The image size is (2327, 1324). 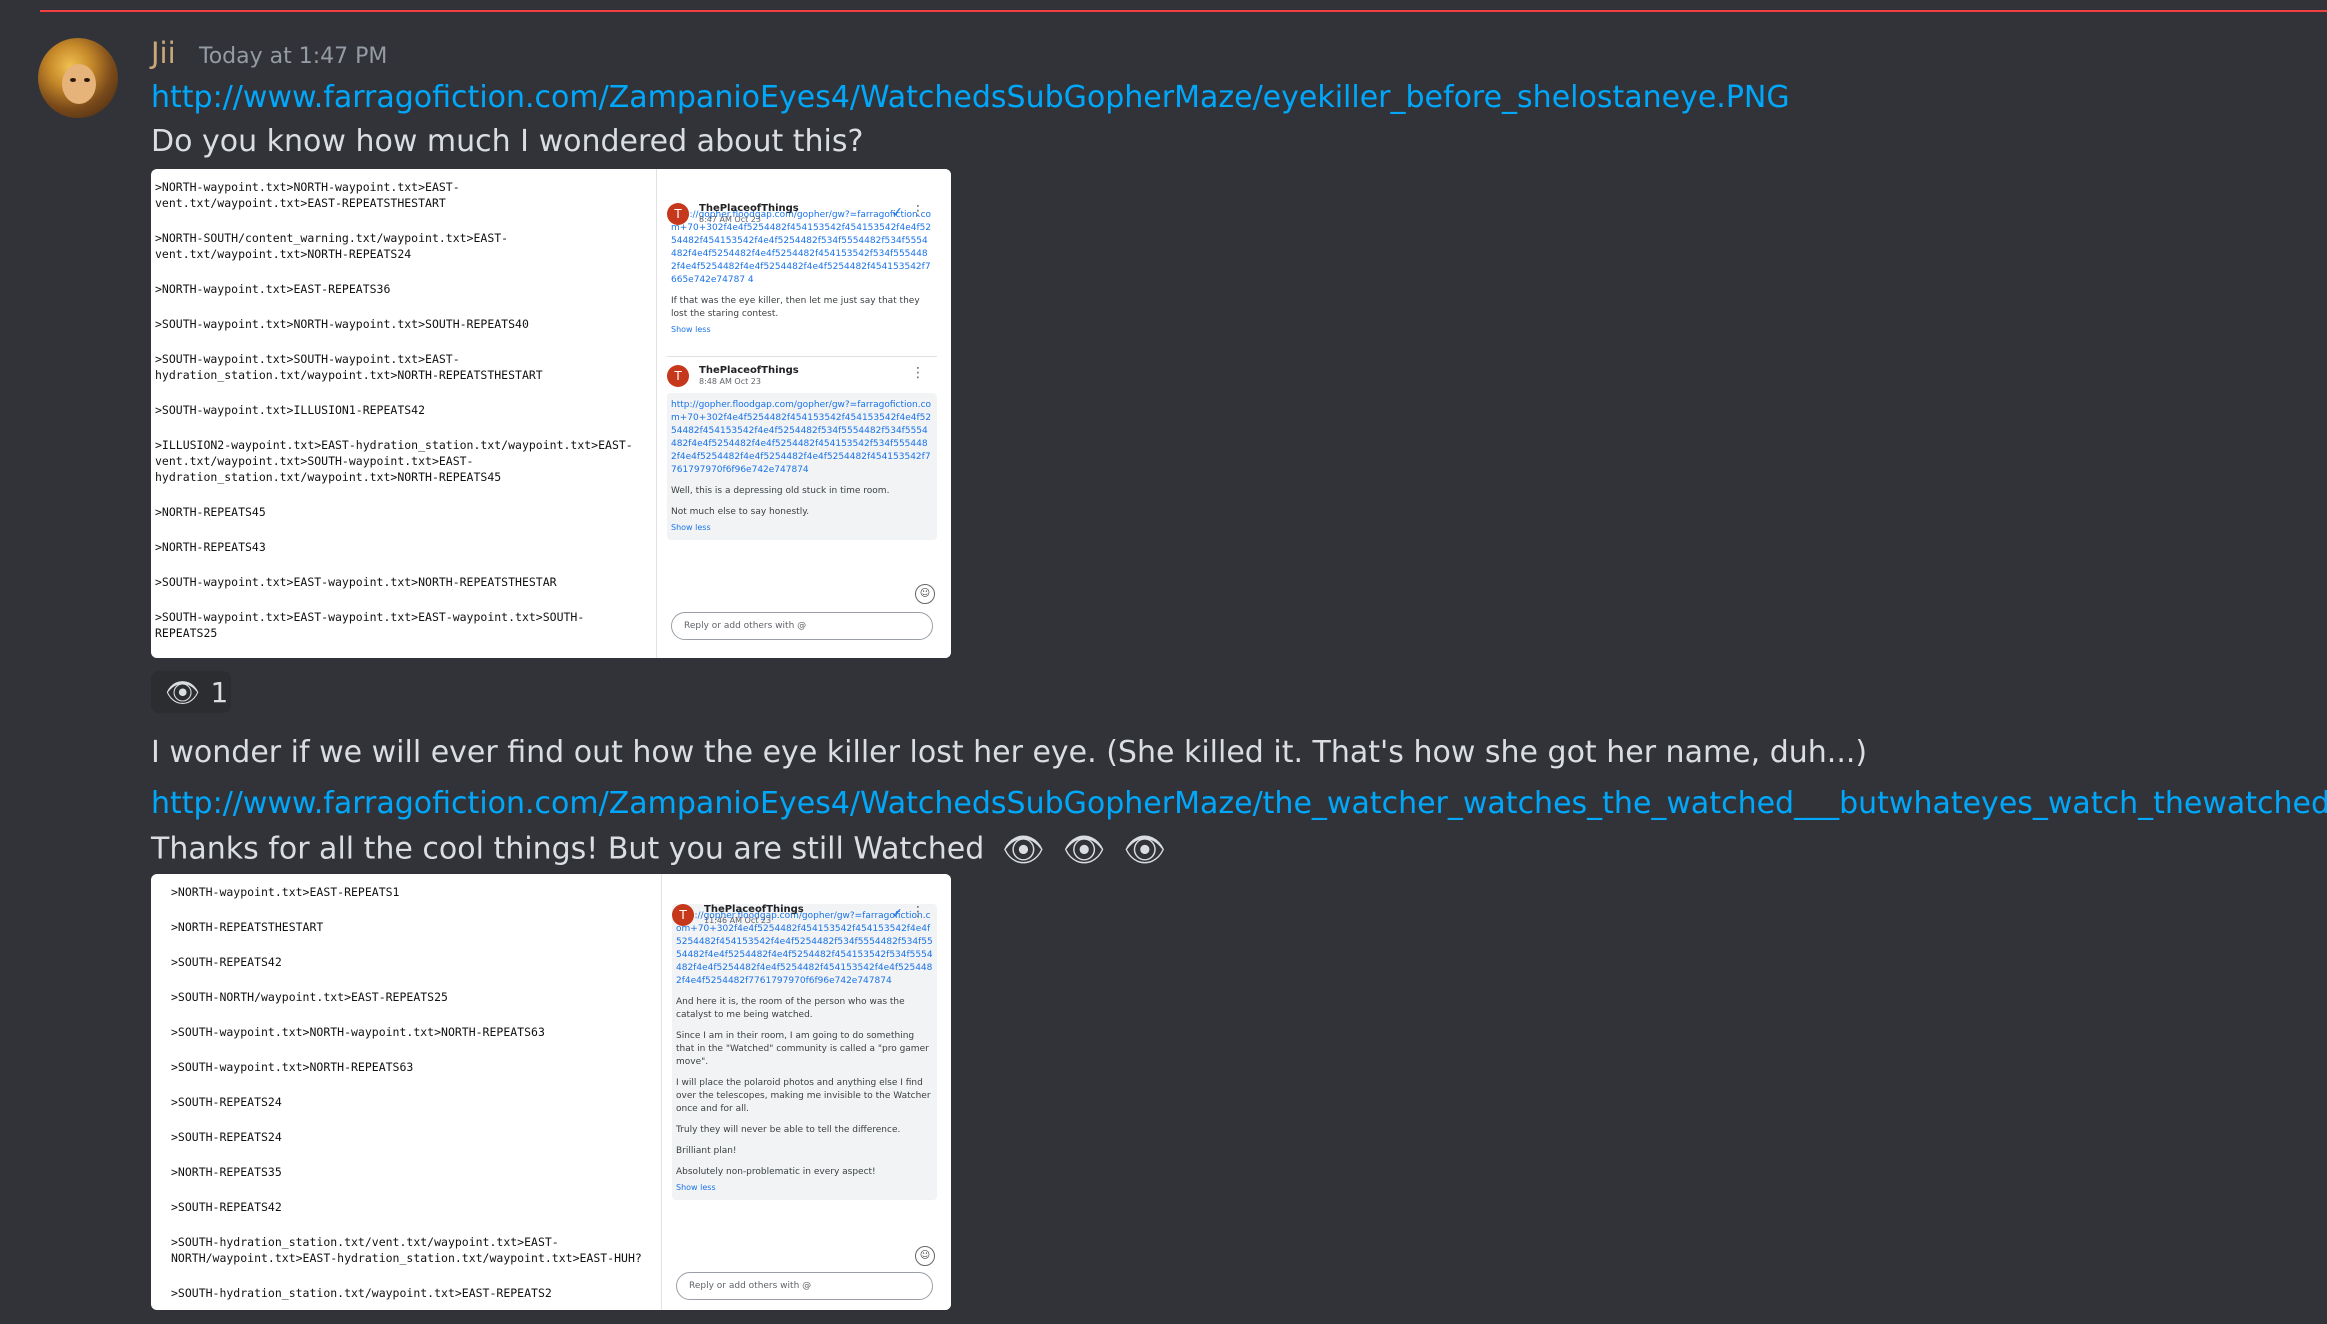 What do you see at coordinates (226, 1172) in the screenshot?
I see `code-line: >NORTH-REPEATS35` at bounding box center [226, 1172].